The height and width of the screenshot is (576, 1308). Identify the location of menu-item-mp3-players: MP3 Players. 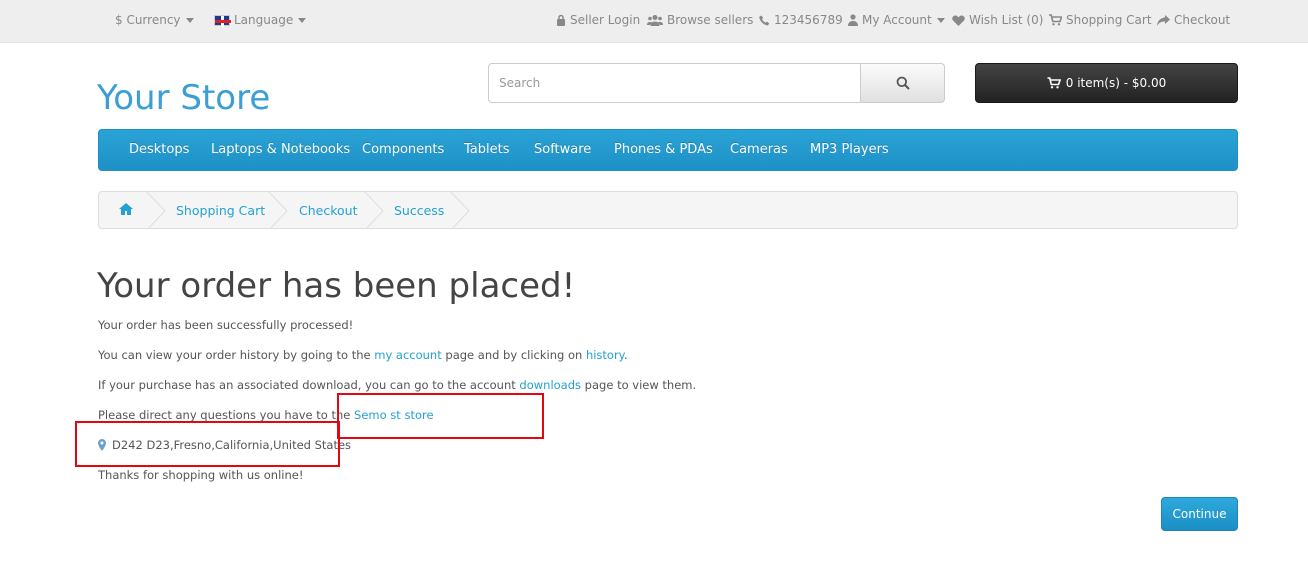
(849, 149).